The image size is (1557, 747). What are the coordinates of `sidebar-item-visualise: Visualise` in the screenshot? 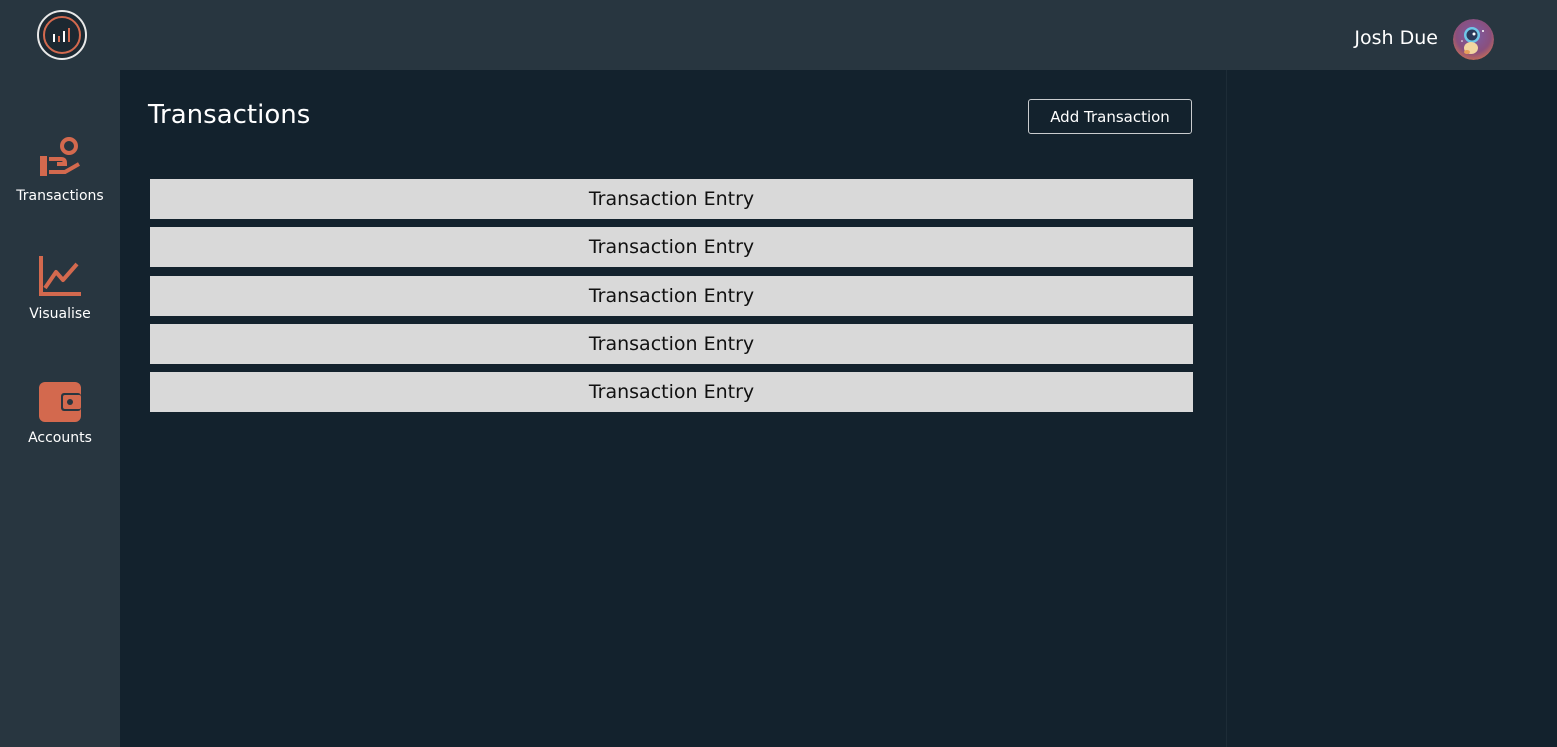 It's located at (60, 287).